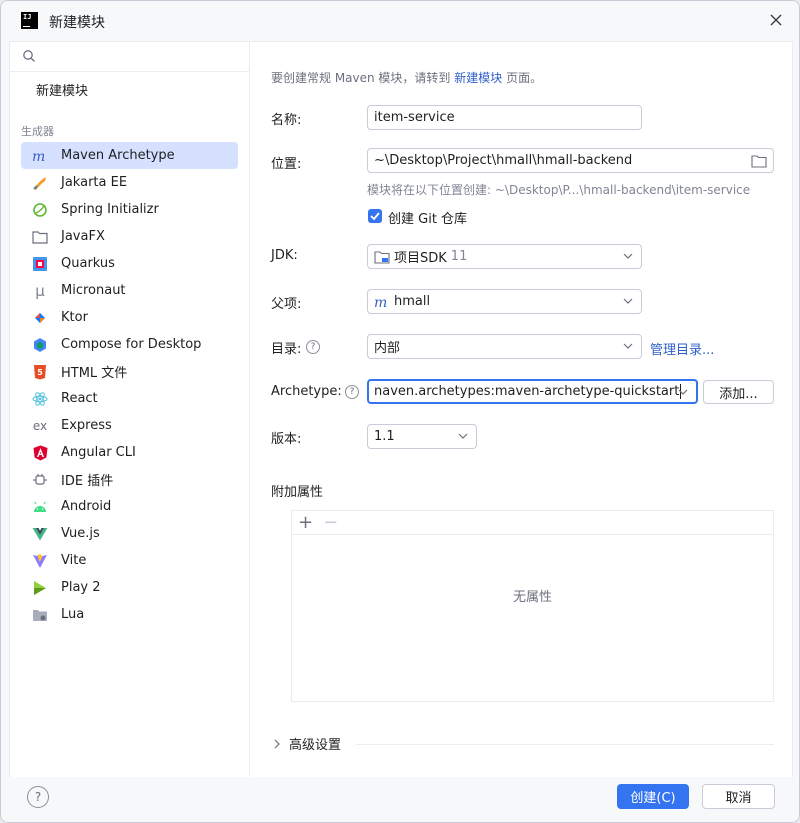  Describe the element at coordinates (40, 237) in the screenshot. I see `folder-icon` at that location.